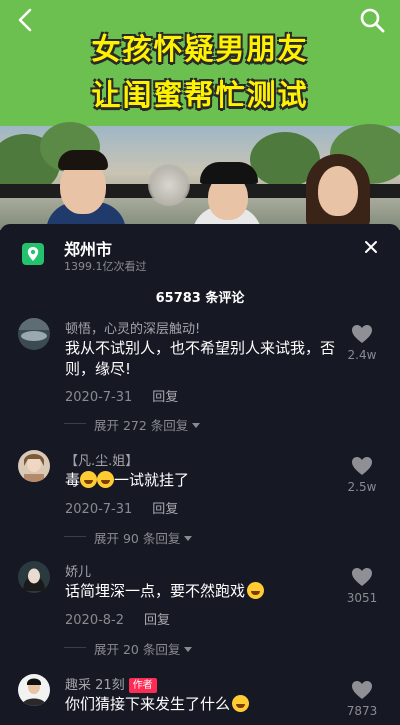 The image size is (400, 725). What do you see at coordinates (105, 266) in the screenshot?
I see `location-views: 1399.1亿次看过` at bounding box center [105, 266].